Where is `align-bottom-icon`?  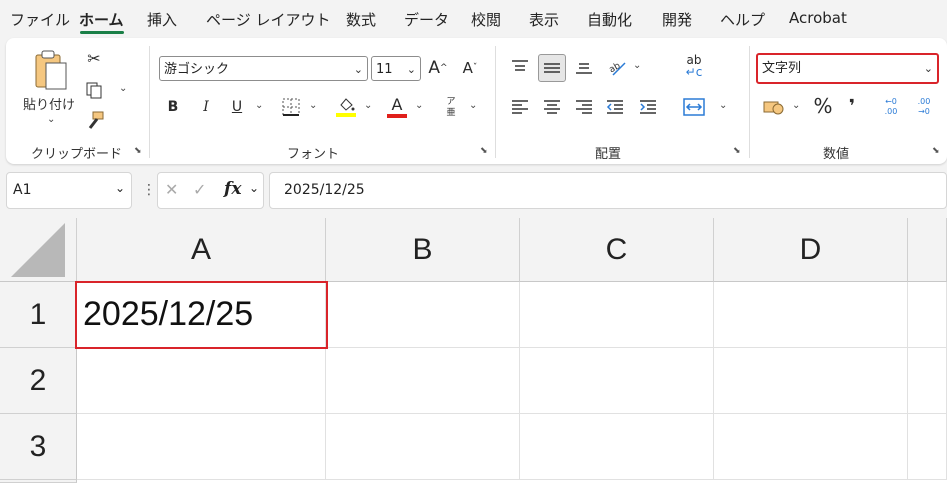
align-bottom-icon is located at coordinates (584, 67).